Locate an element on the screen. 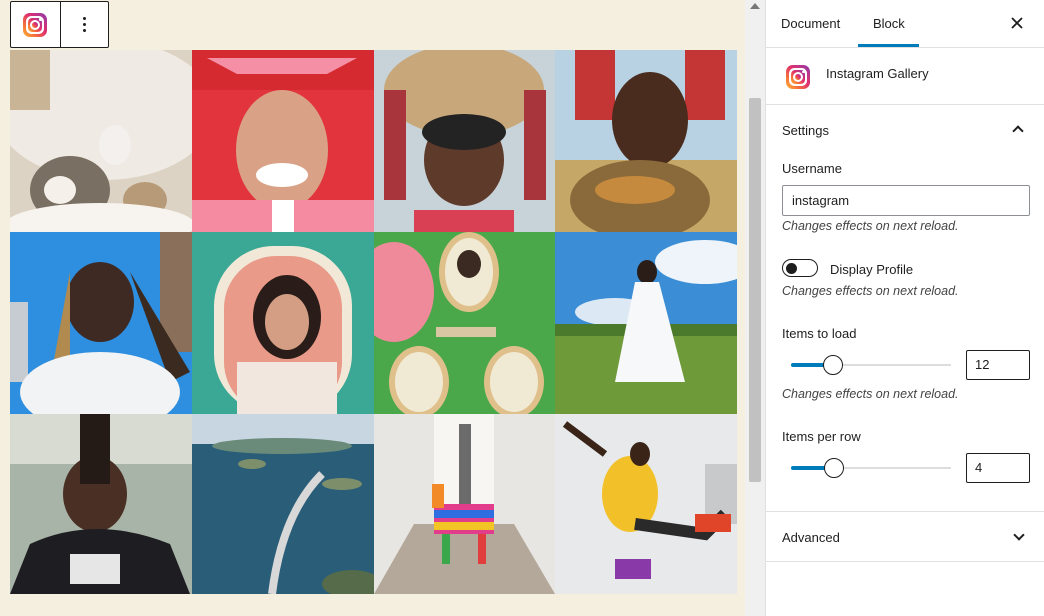  block-card-title: Instagram Gallery is located at coordinates (877, 73).